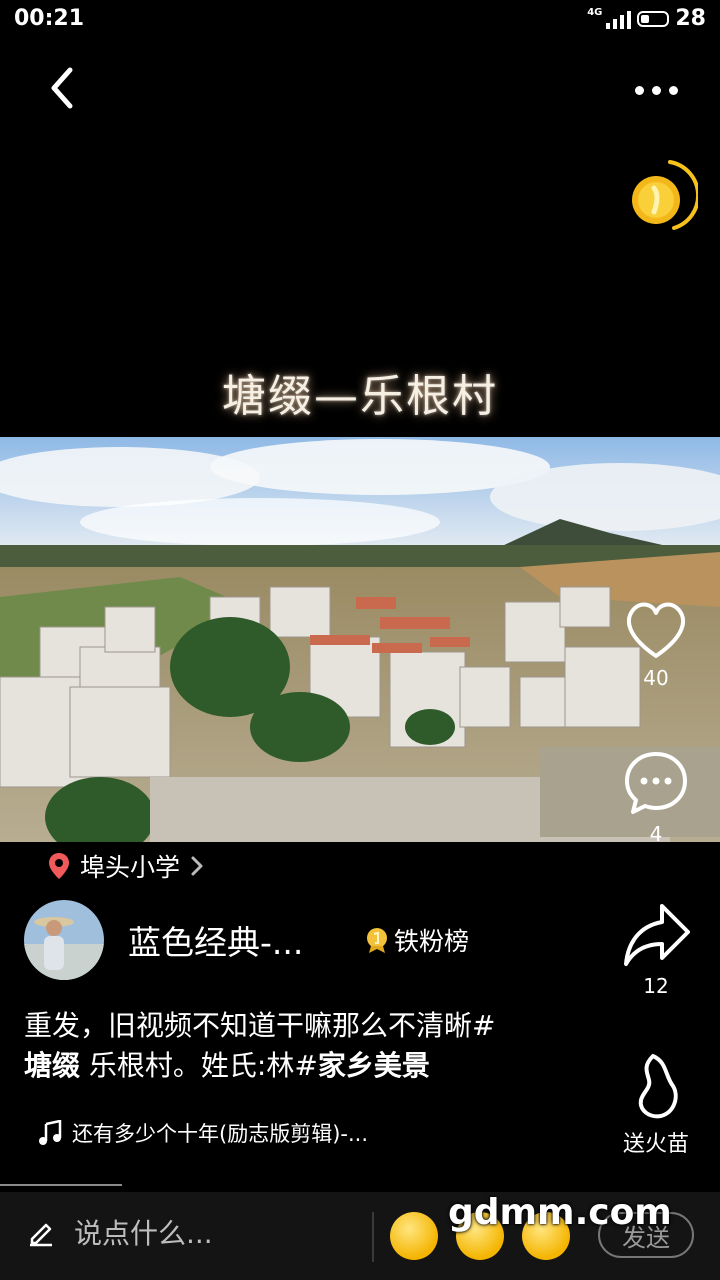  I want to click on fan-ranking-badge: 铁粉榜, so click(416, 940).